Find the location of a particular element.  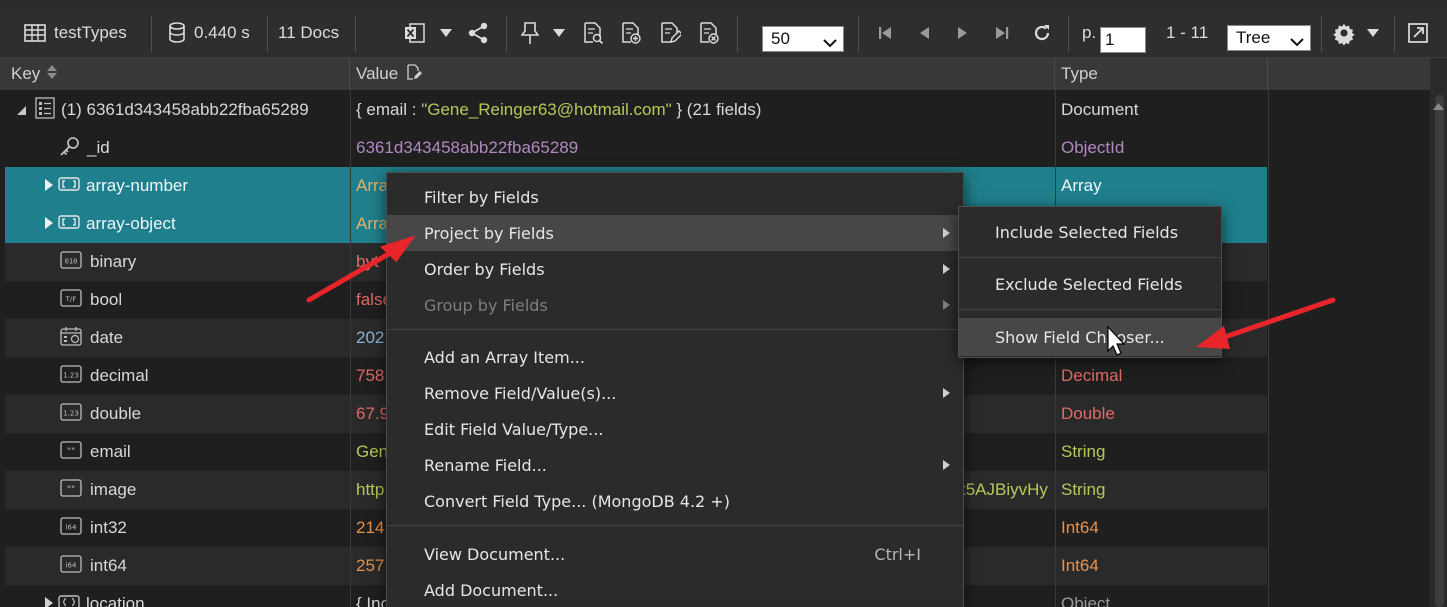

pin-icon is located at coordinates (530, 33).